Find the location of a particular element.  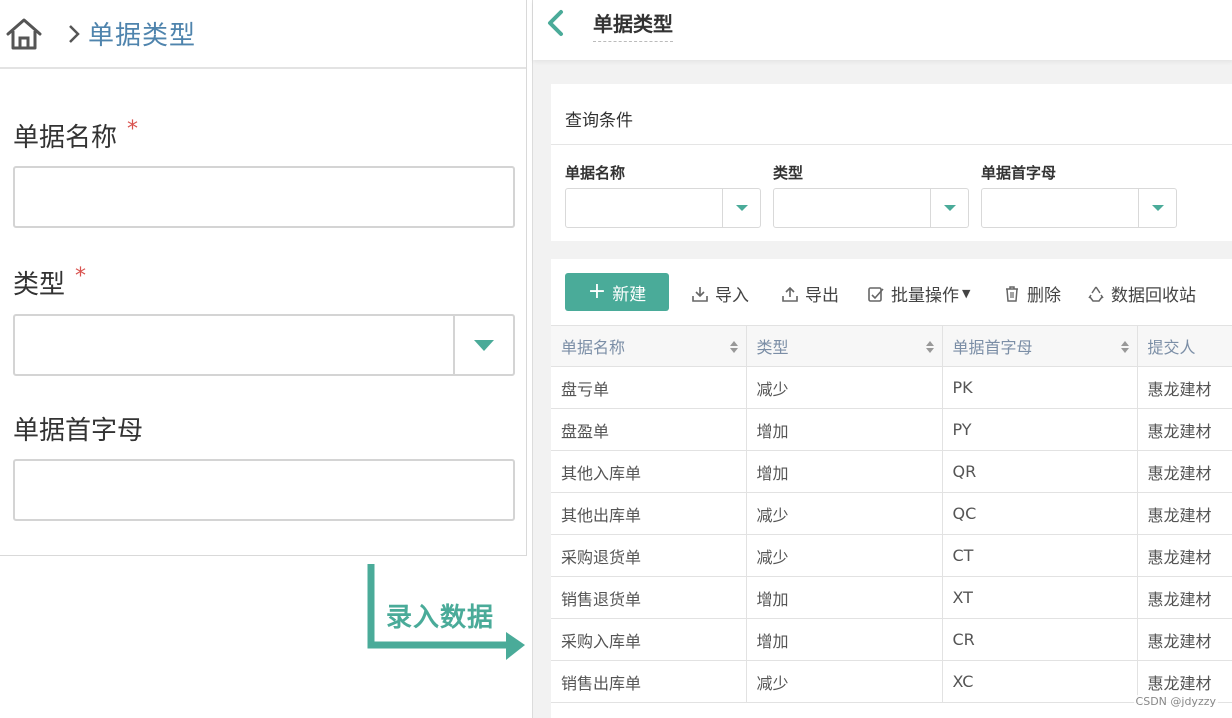

export-icon is located at coordinates (790, 294).